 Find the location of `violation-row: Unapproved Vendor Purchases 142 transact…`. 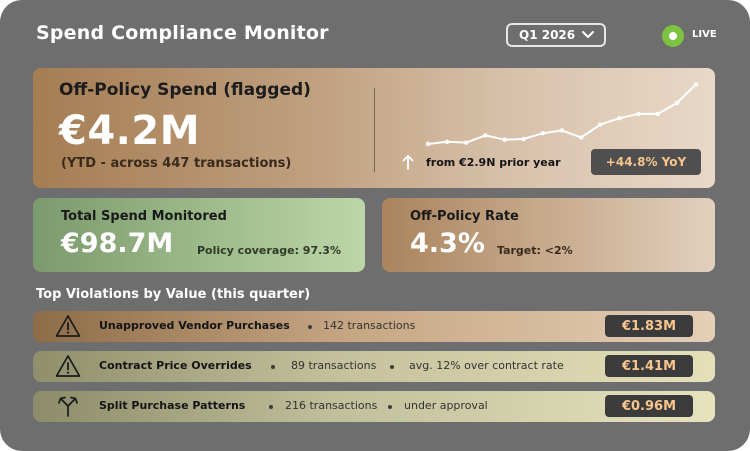

violation-row: Unapproved Vendor Purchases 142 transact… is located at coordinates (374, 326).